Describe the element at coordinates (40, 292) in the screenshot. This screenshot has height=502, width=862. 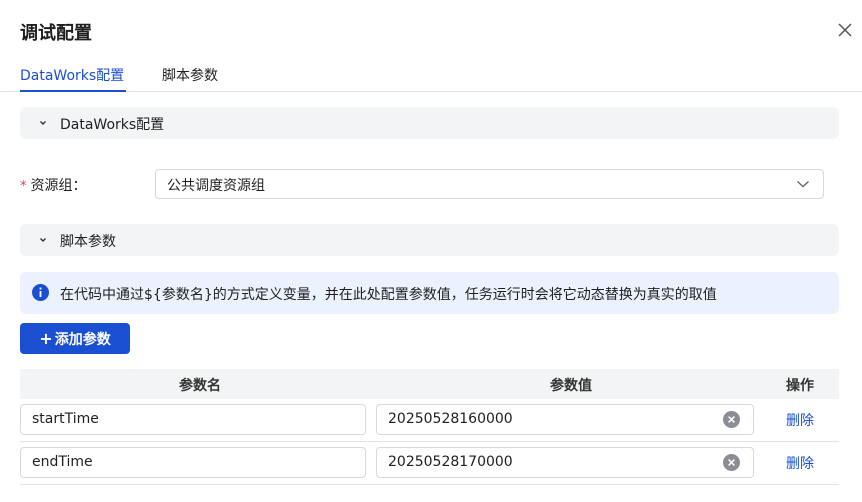
I see `info-icon` at that location.